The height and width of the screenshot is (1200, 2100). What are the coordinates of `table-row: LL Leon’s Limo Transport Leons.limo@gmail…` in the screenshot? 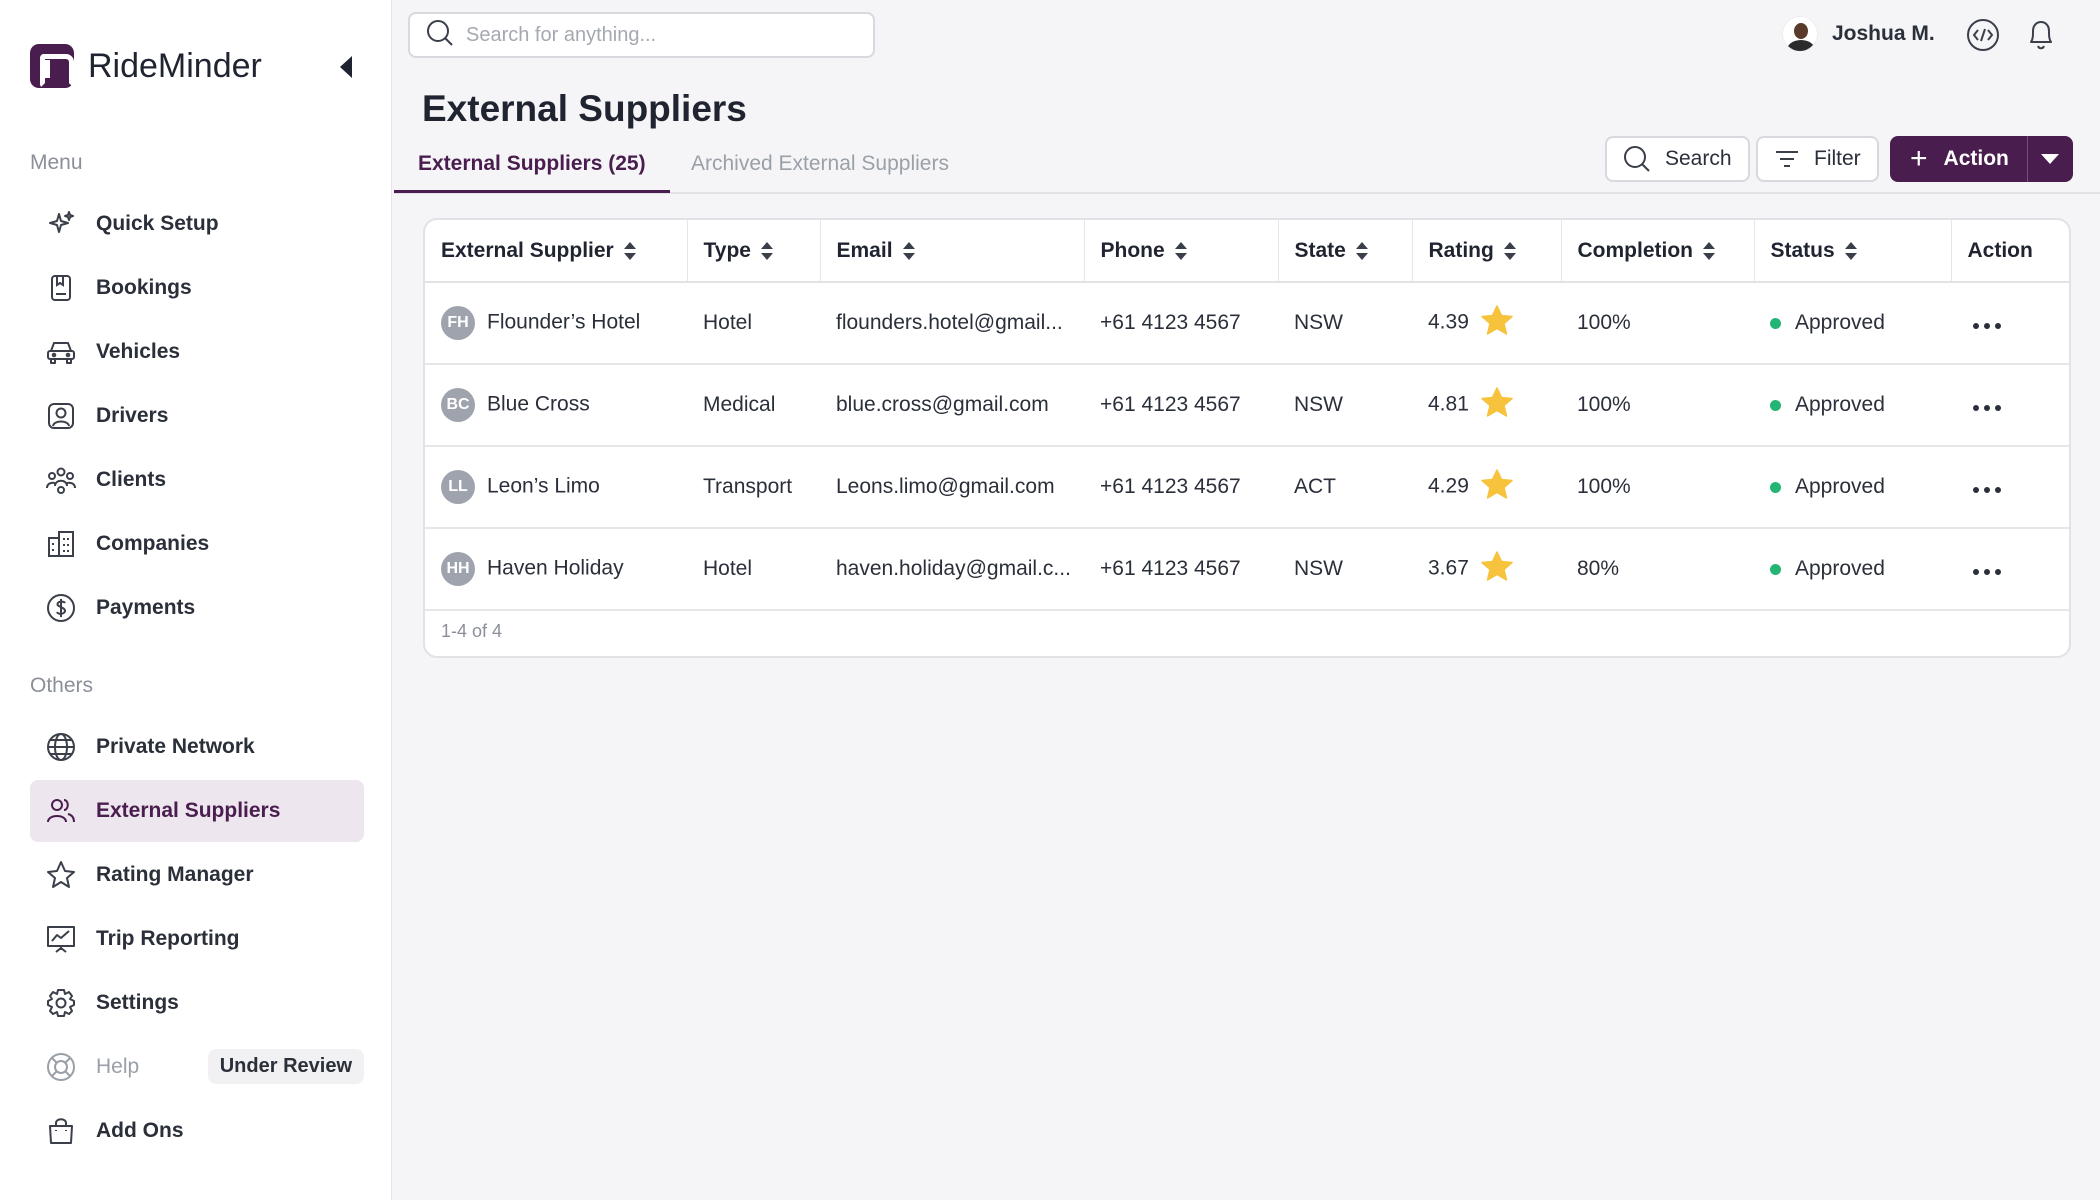 It's located at (1247, 487).